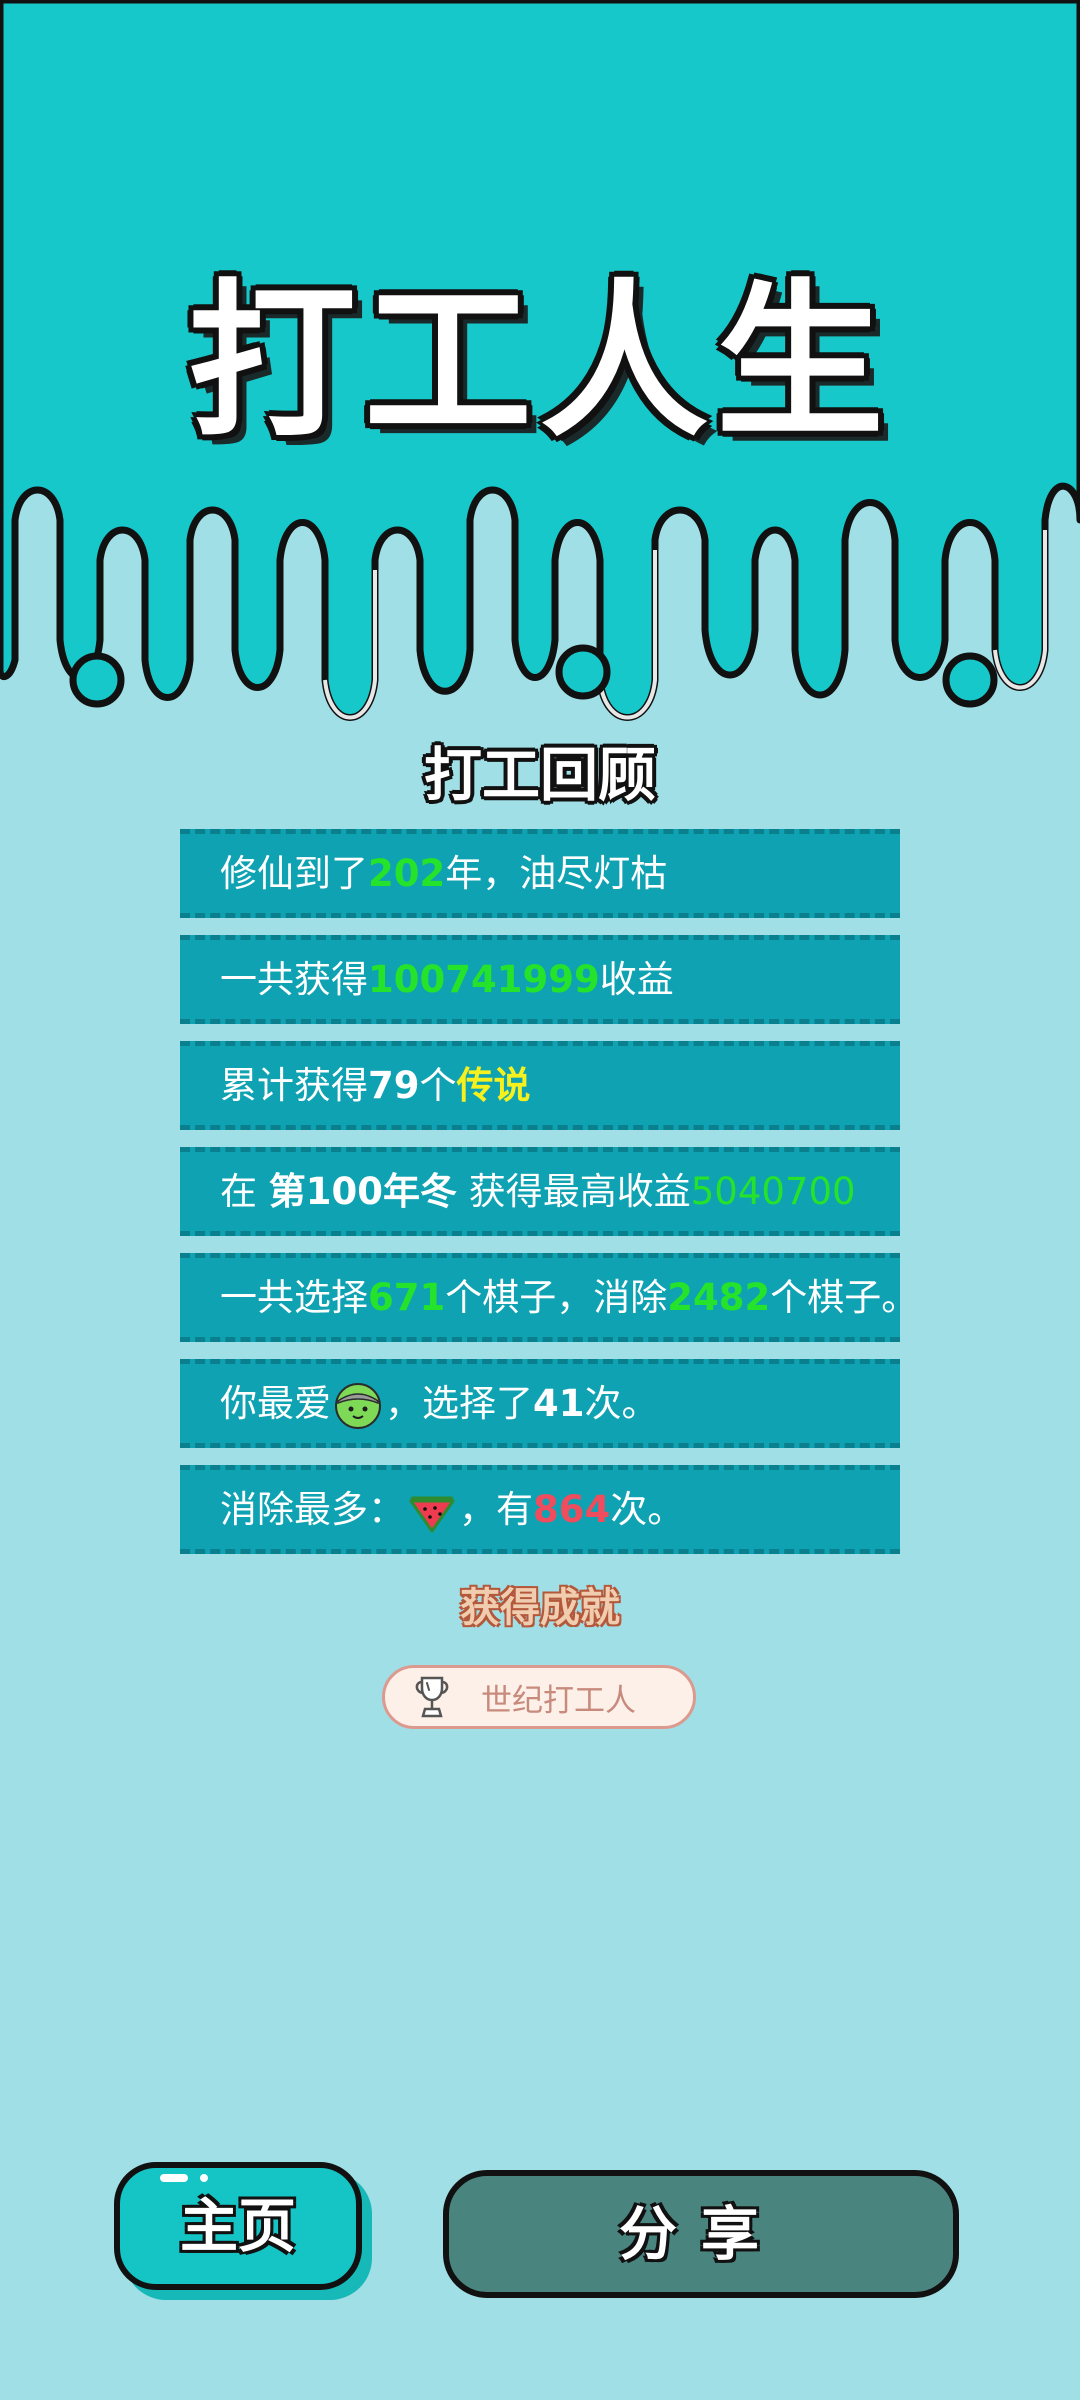 The image size is (1080, 2400). Describe the element at coordinates (540, 362) in the screenshot. I see `game-title: 打工人生` at that location.